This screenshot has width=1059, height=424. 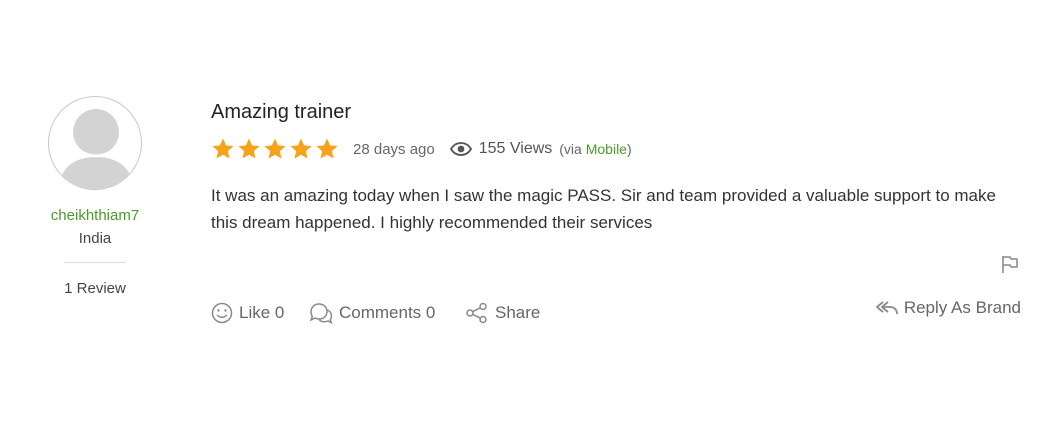 I want to click on via-source: Mobile, so click(x=606, y=149).